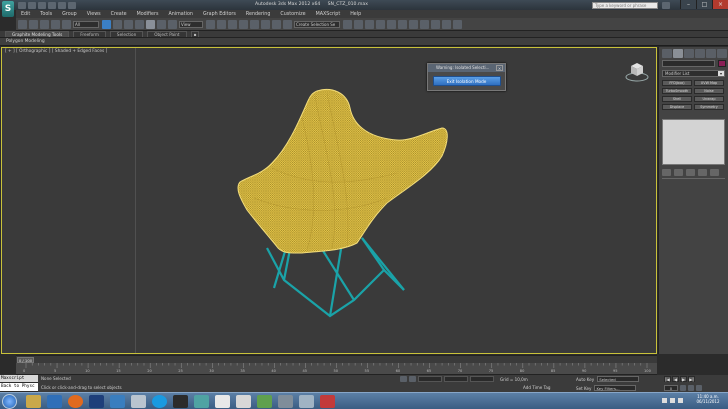 The image size is (728, 409). What do you see at coordinates (412, 379) in the screenshot?
I see `absolute-mode-icon` at bounding box center [412, 379].